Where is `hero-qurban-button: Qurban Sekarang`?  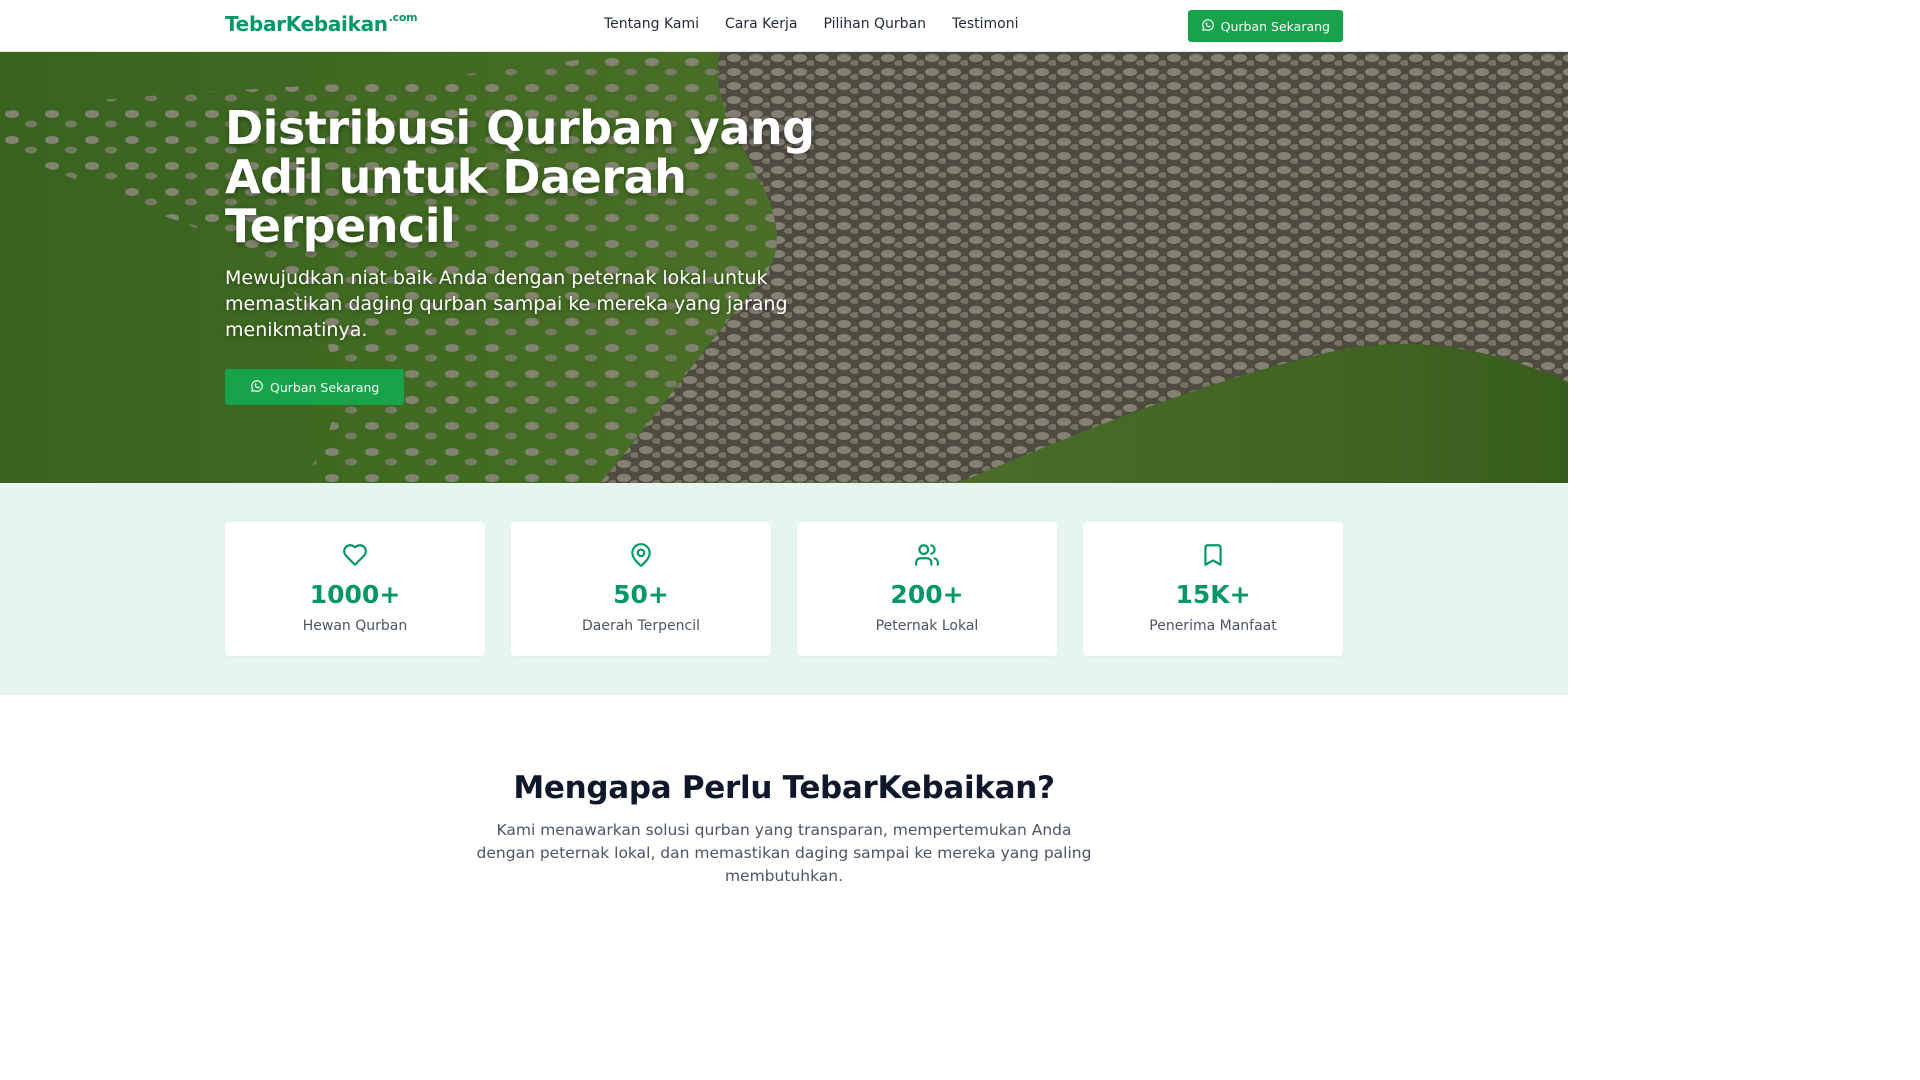 hero-qurban-button: Qurban Sekarang is located at coordinates (315, 387).